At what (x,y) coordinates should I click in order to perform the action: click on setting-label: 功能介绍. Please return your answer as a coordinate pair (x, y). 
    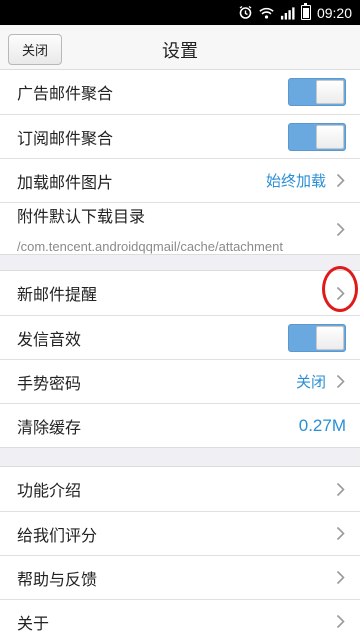
    Looking at the image, I should click on (49, 490).